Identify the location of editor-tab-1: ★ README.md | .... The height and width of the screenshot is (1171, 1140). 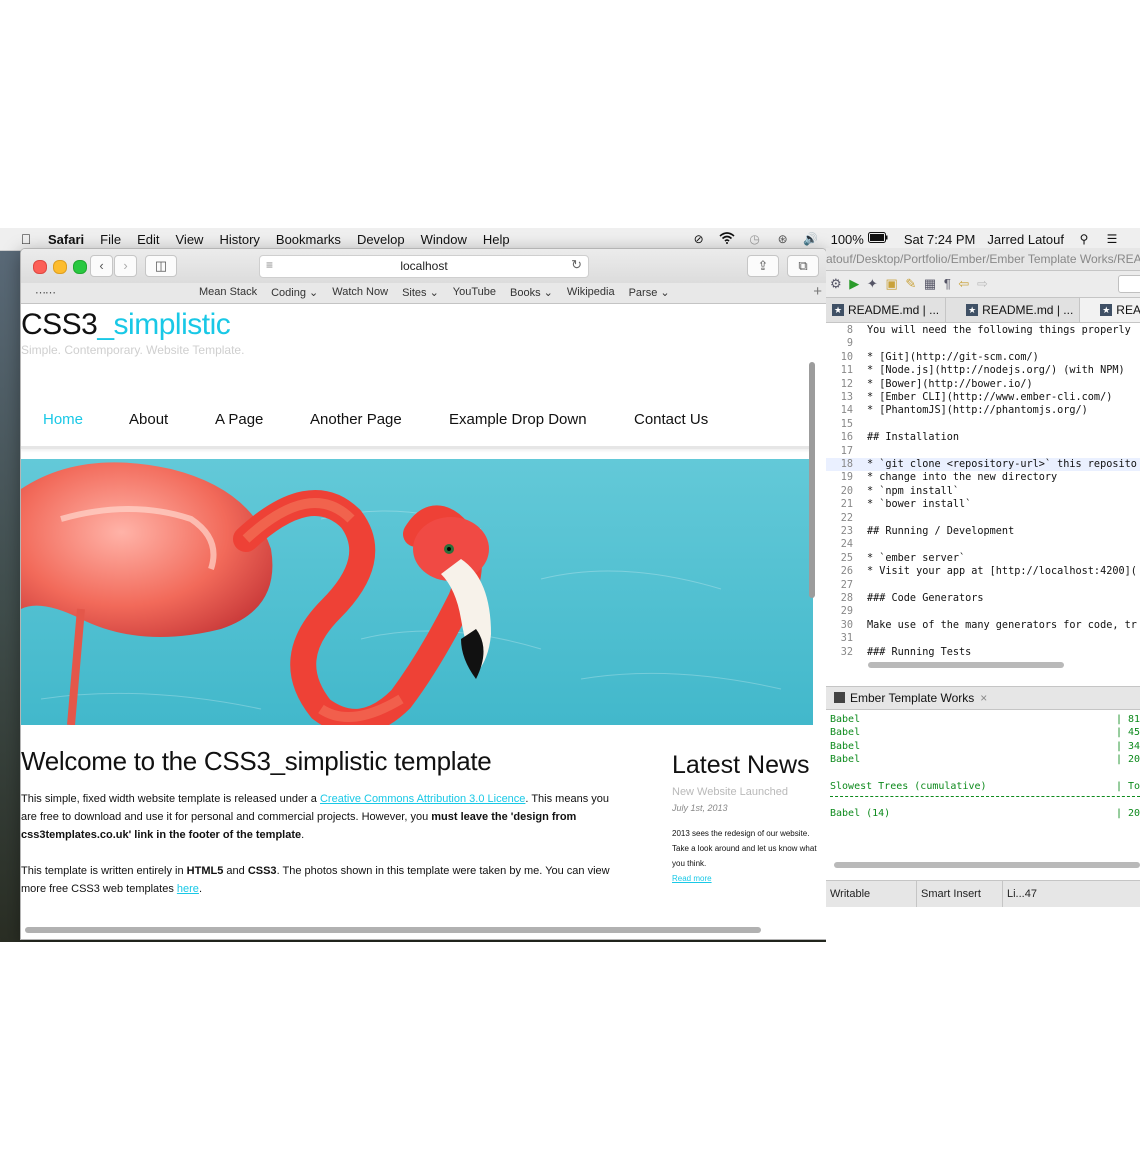
(886, 310).